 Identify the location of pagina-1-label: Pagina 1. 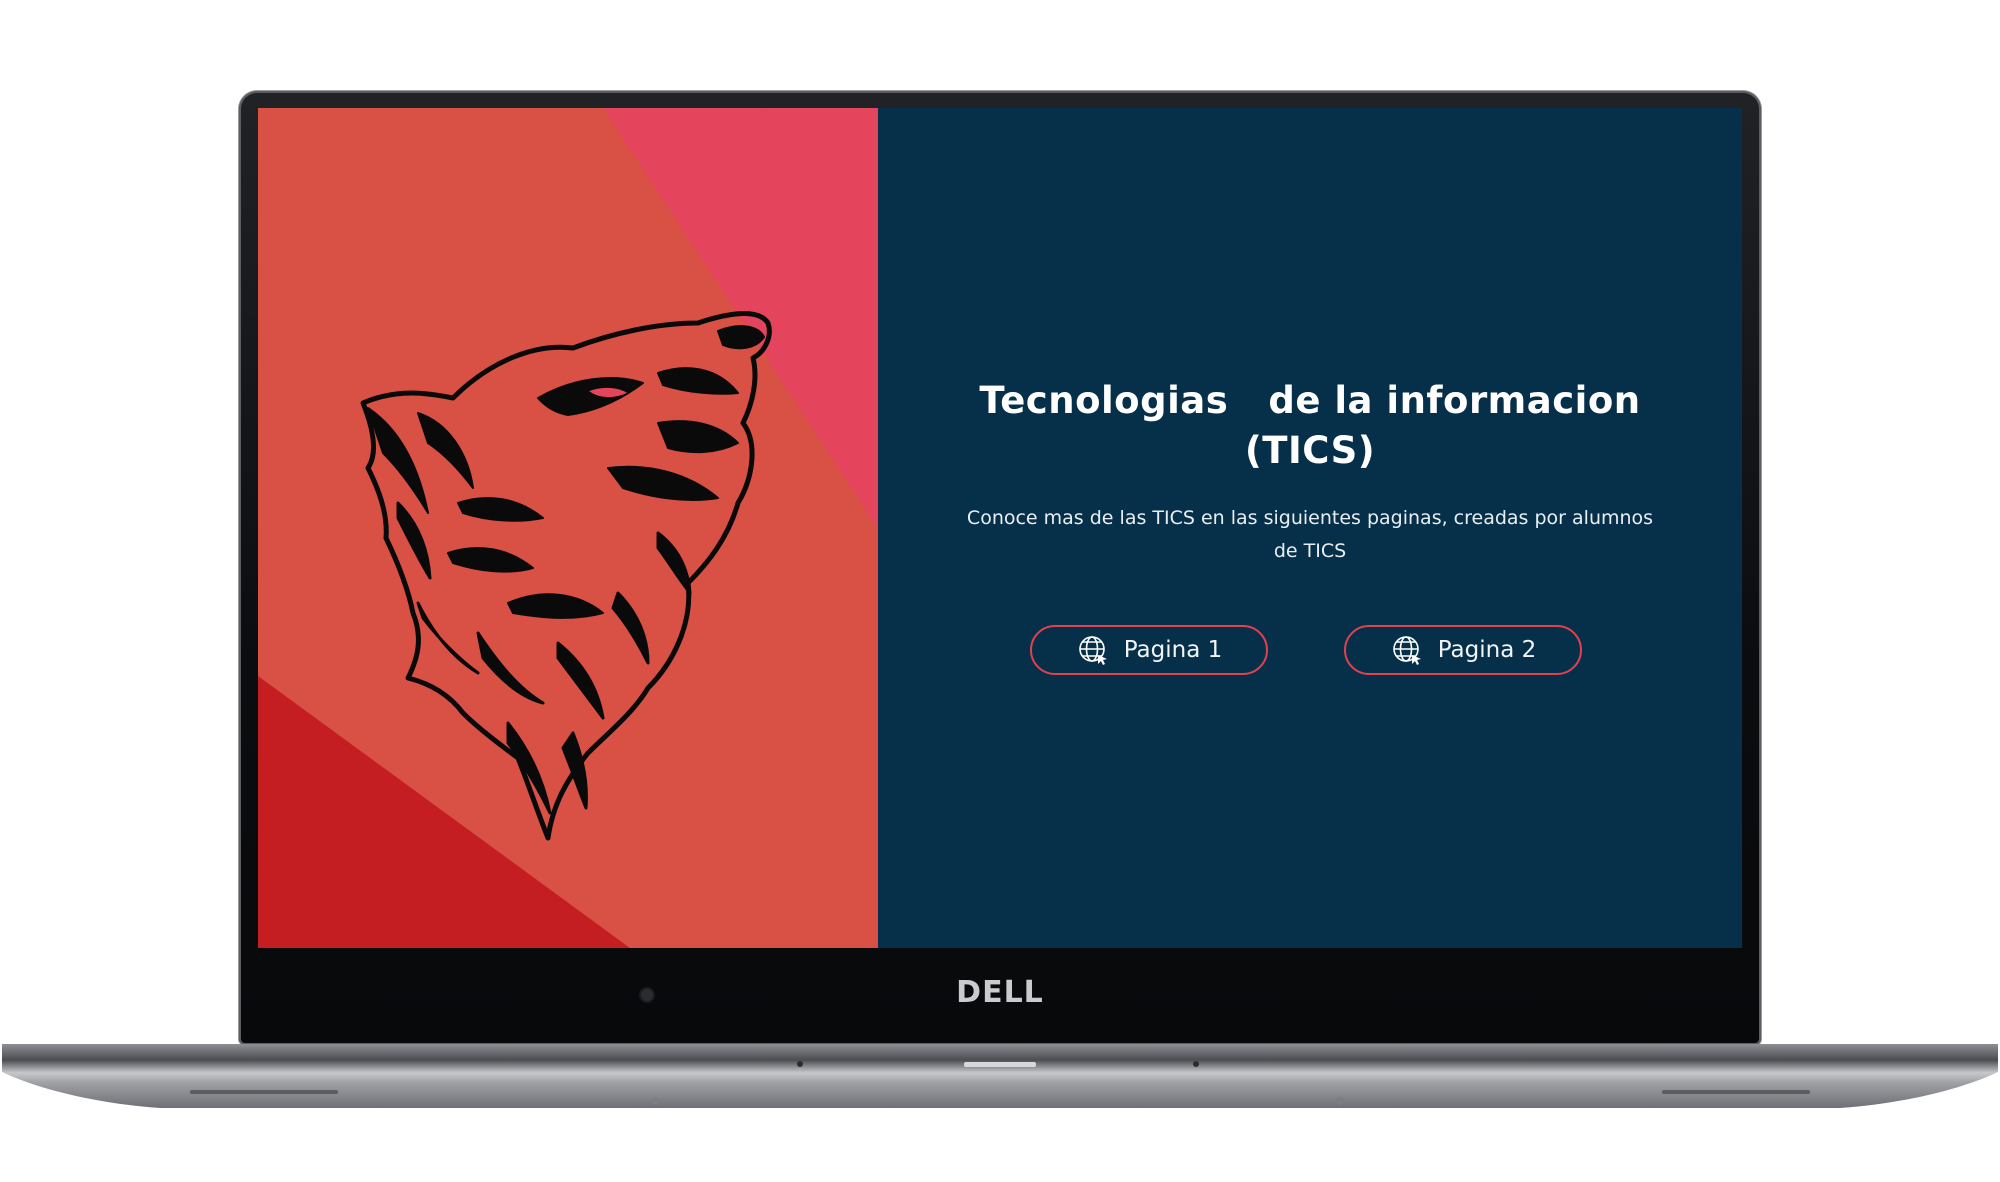
(1173, 650).